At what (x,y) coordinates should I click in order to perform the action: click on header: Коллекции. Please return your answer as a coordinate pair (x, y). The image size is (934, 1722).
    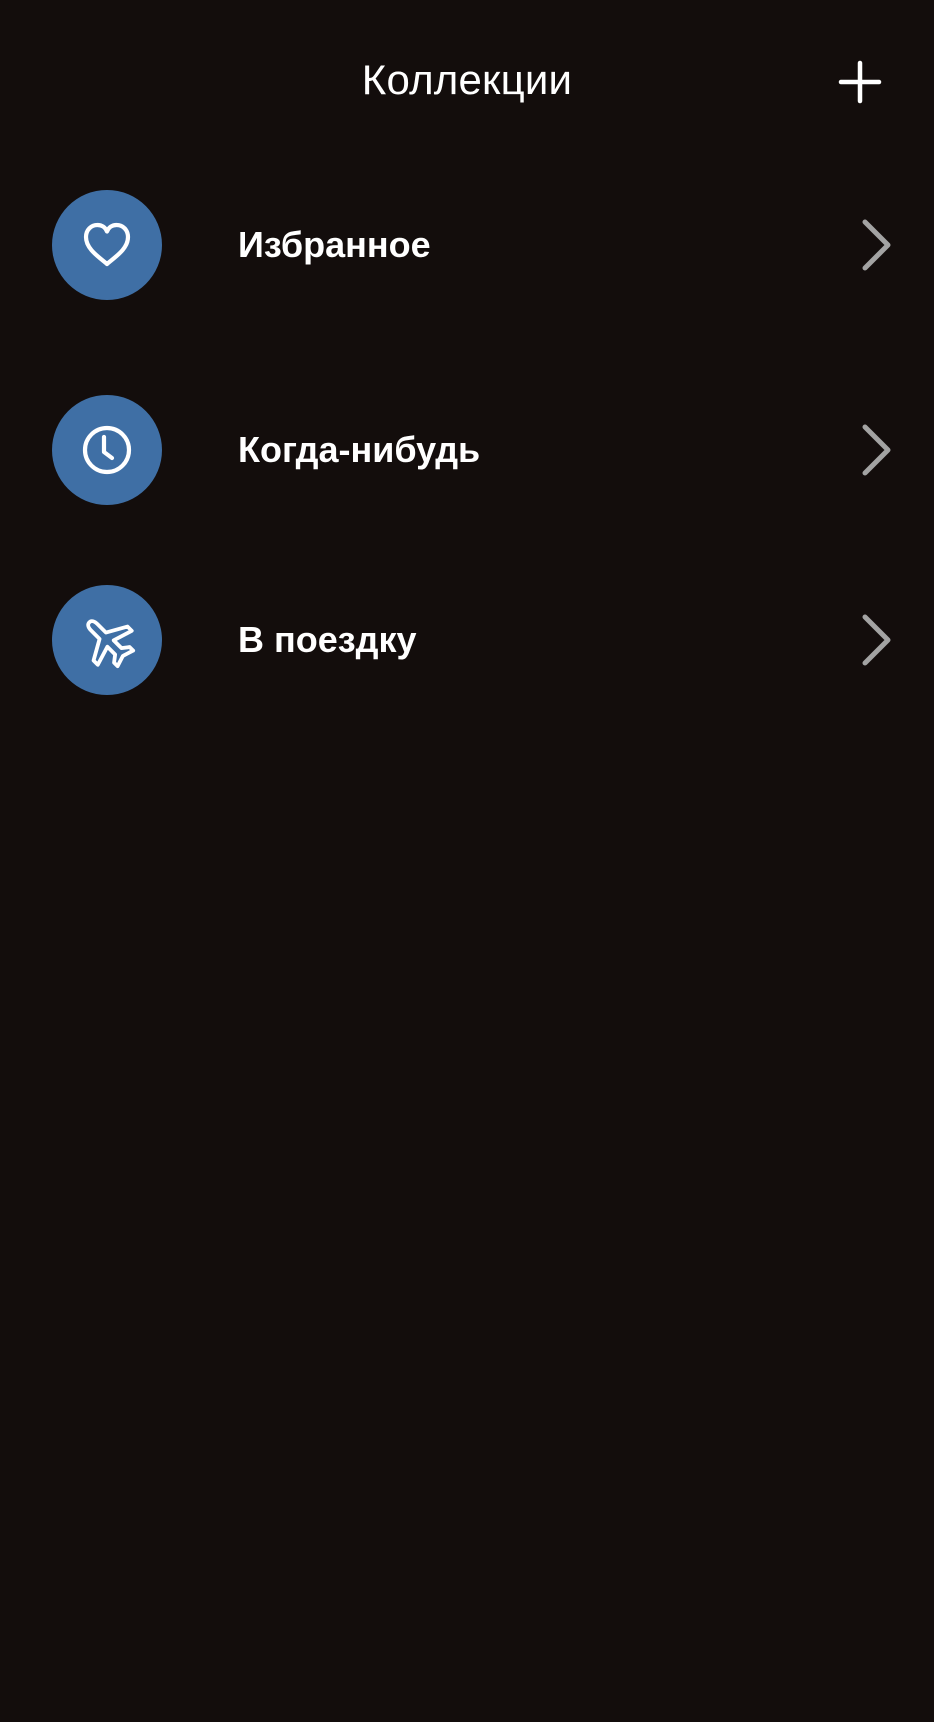
    Looking at the image, I should click on (467, 80).